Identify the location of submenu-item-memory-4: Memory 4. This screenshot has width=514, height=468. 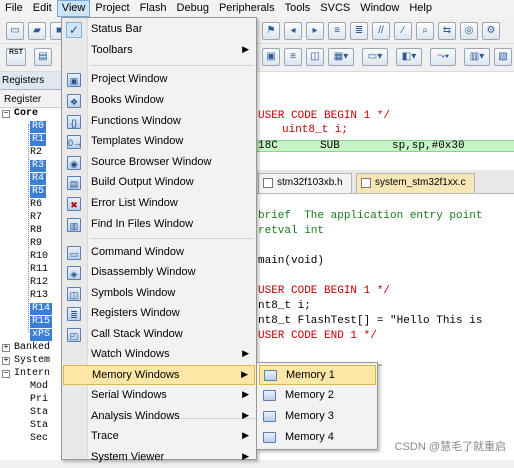
(317, 438).